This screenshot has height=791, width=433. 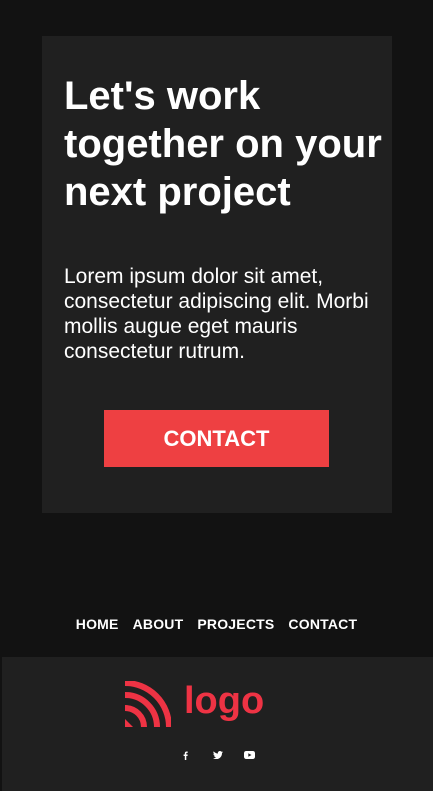 What do you see at coordinates (97, 624) in the screenshot?
I see `nav-link-home: HOME` at bounding box center [97, 624].